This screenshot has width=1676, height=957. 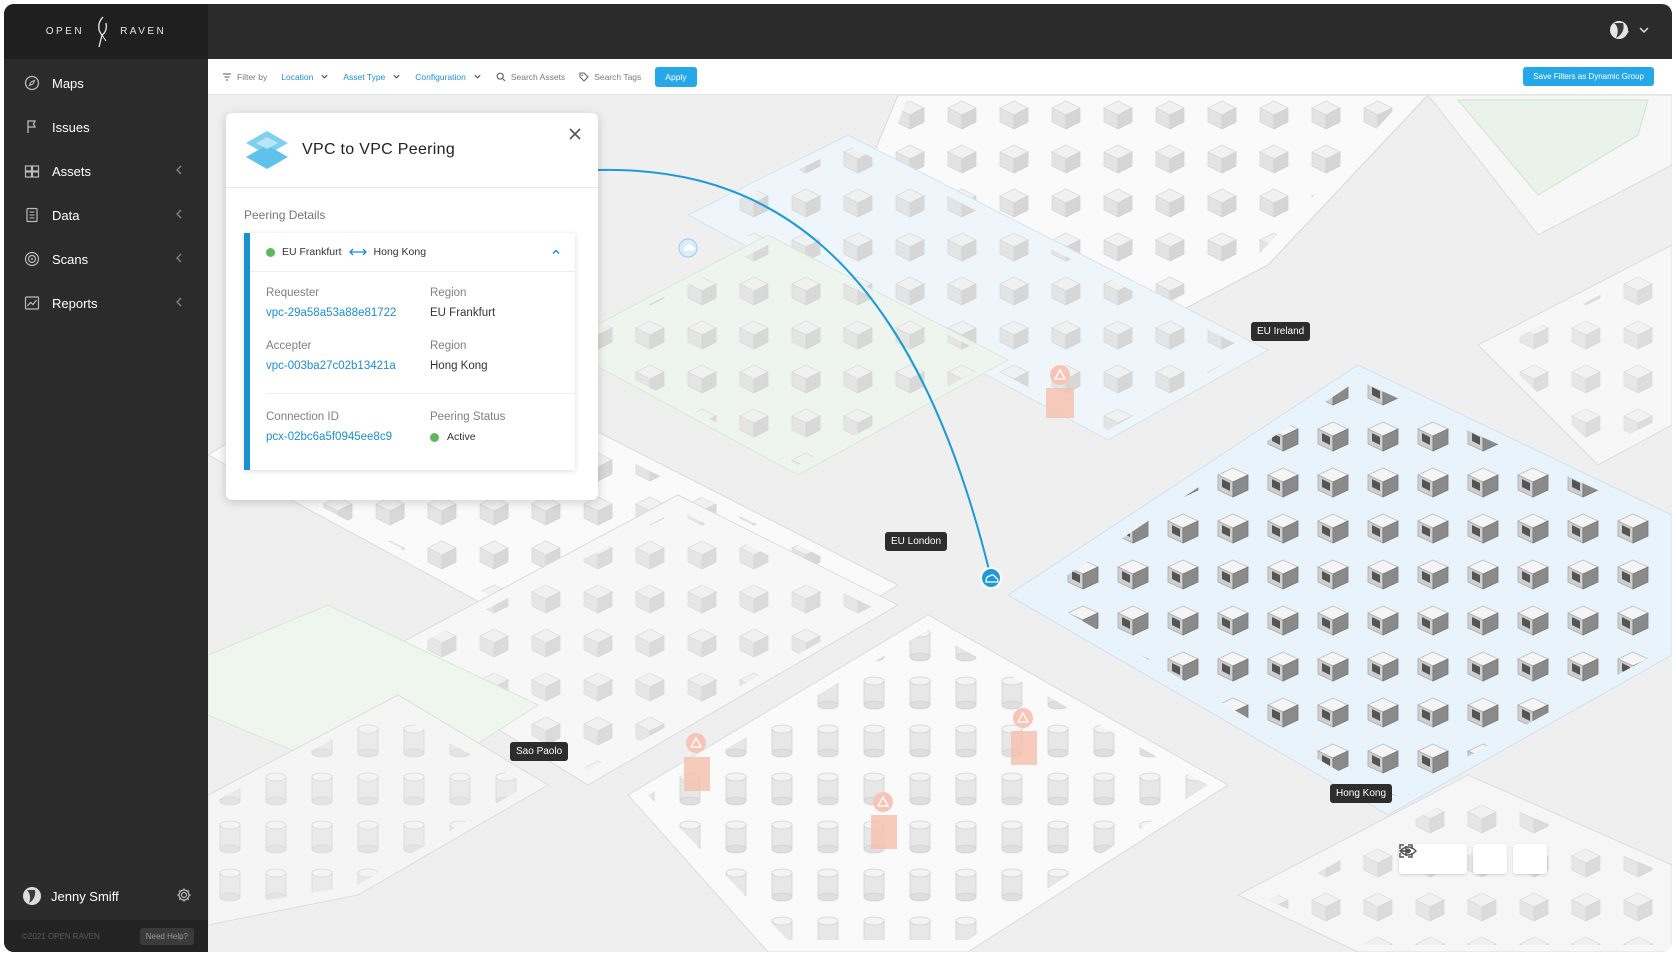 I want to click on accepter-field: Accepter vpc-003ba27c02b13421a, so click(x=331, y=356).